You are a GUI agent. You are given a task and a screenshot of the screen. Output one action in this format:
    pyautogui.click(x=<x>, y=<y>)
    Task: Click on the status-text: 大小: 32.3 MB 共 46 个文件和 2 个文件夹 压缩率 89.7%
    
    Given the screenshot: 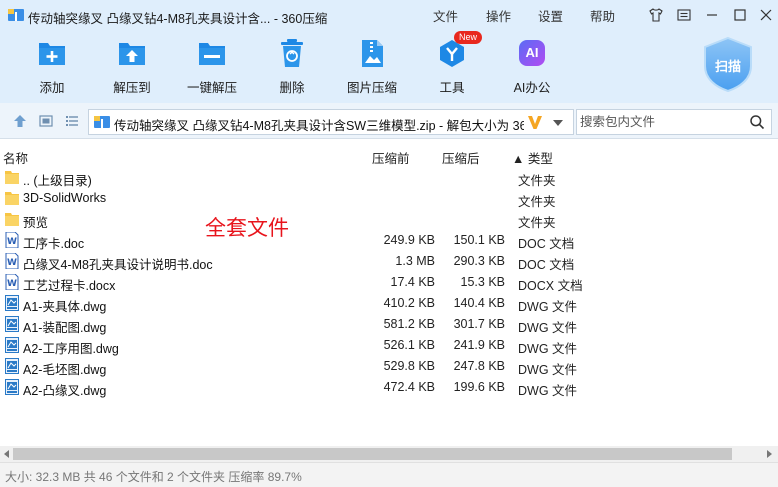 What is the action you would take?
    pyautogui.click(x=153, y=477)
    